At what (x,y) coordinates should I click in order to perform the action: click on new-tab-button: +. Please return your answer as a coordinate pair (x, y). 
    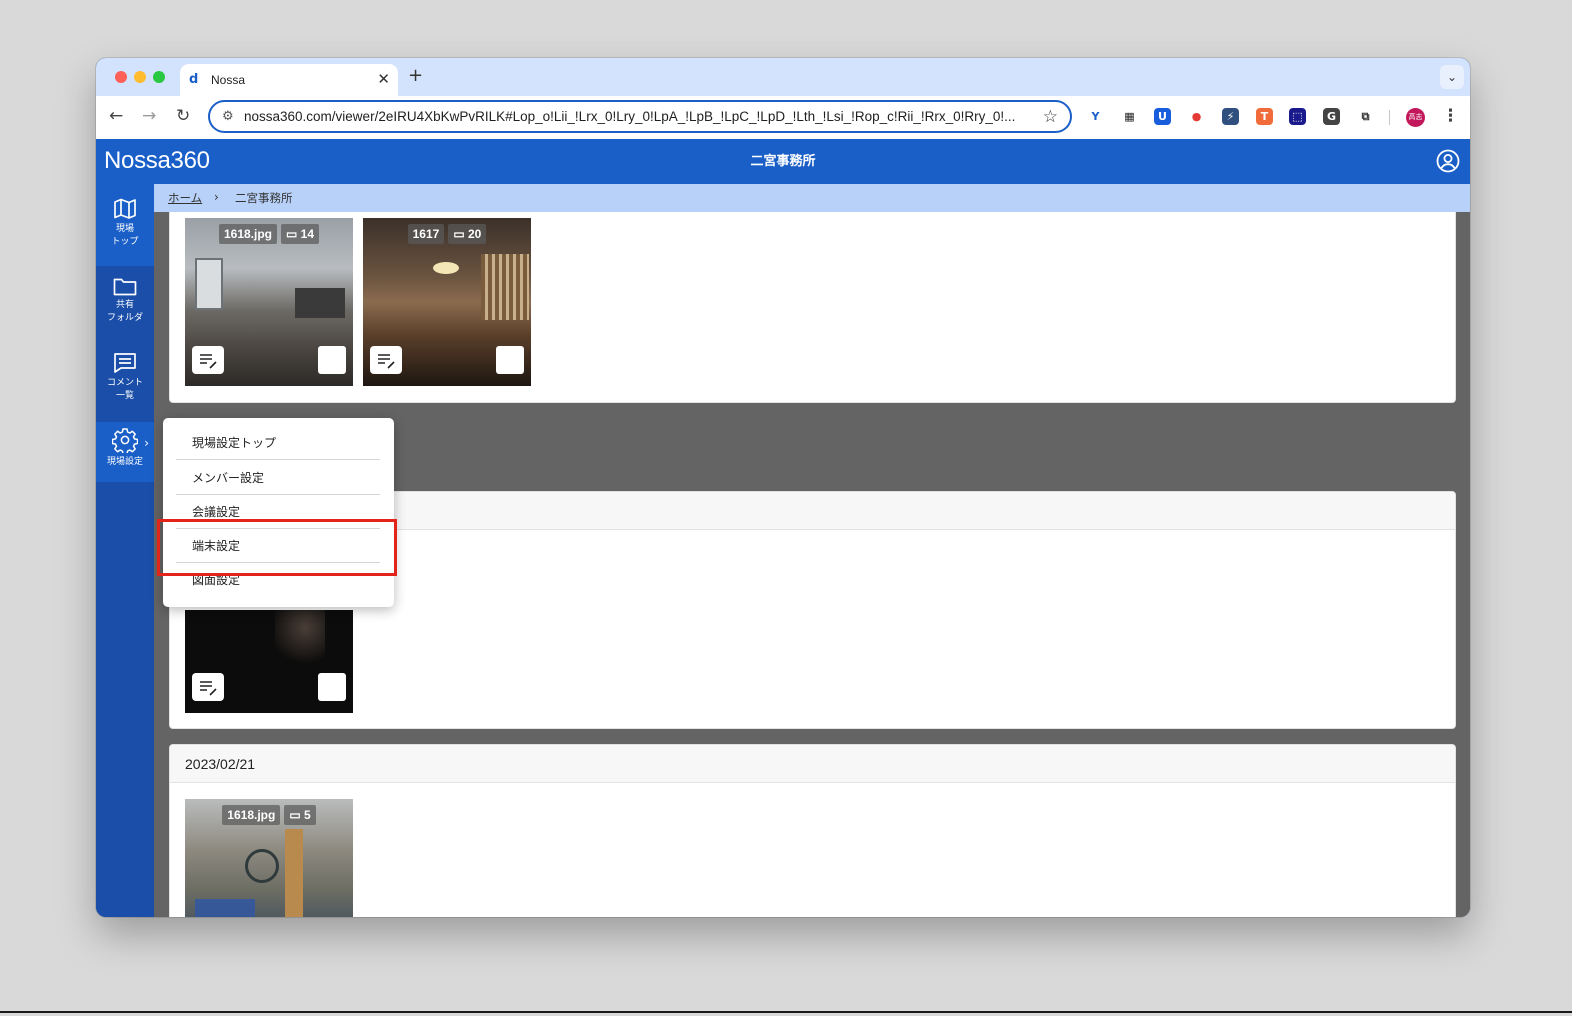
    Looking at the image, I should click on (415, 76).